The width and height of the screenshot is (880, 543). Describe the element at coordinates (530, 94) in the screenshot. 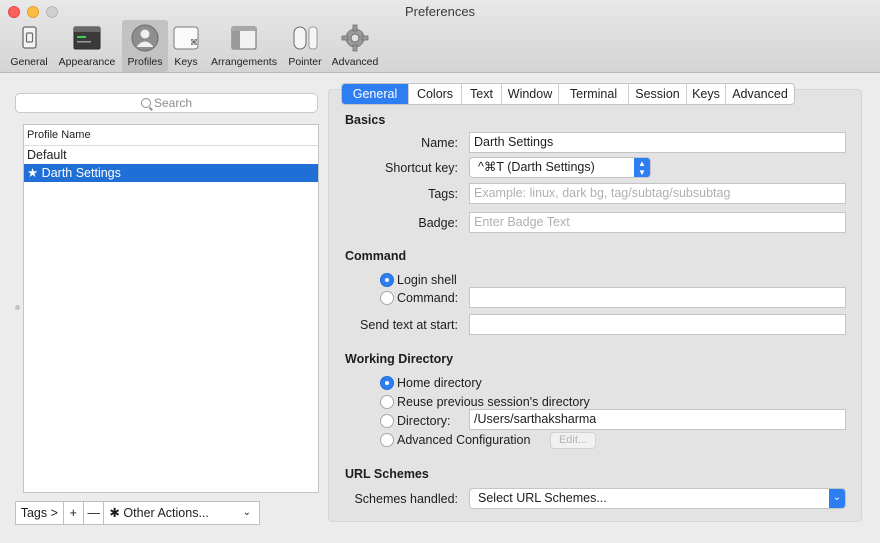

I see `tab-window: Window` at that location.